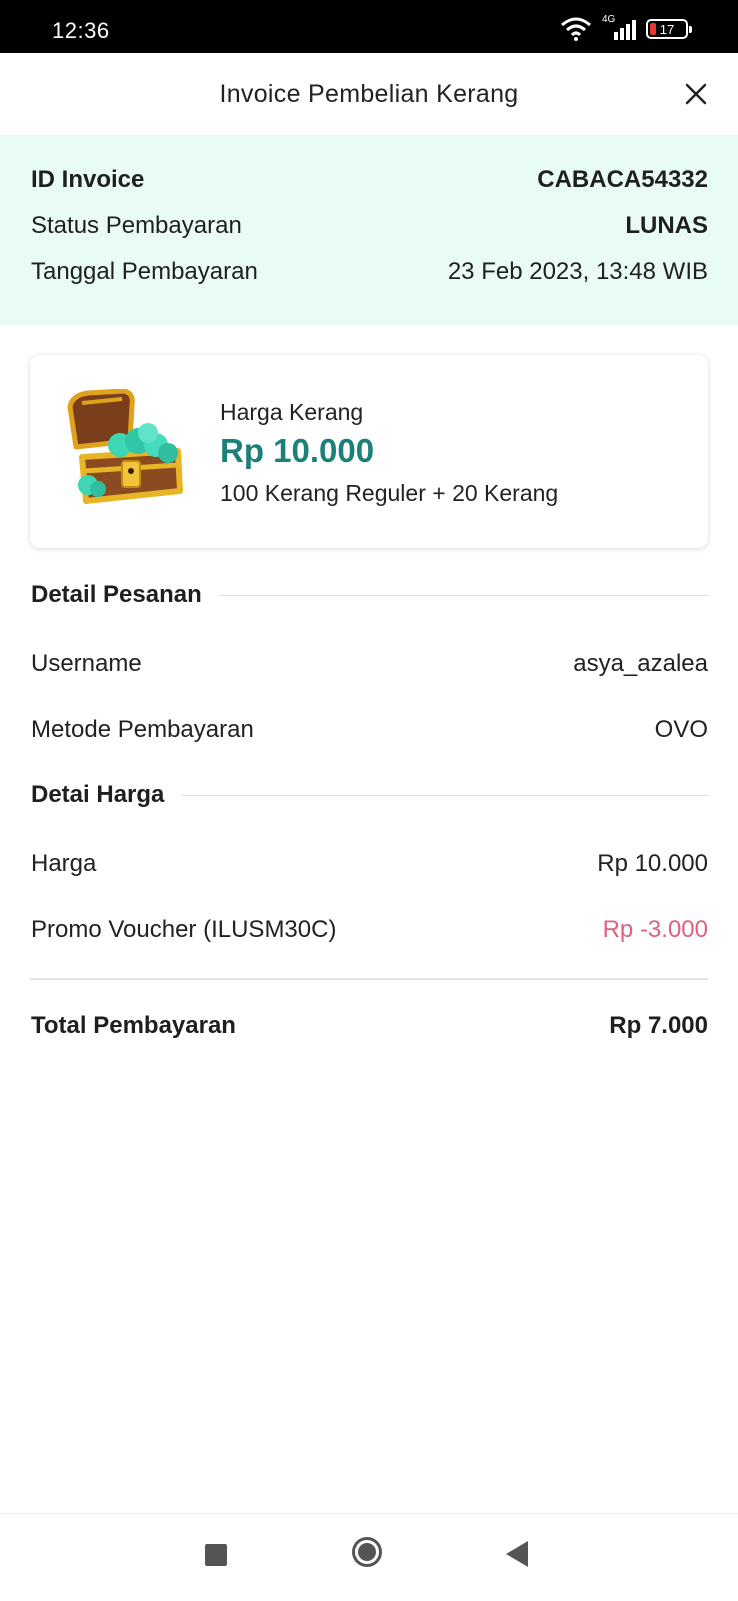 Image resolution: width=738 pixels, height=1601 pixels. I want to click on product-description: 100 Kerang Reguler + 20 Kerang, so click(389, 493).